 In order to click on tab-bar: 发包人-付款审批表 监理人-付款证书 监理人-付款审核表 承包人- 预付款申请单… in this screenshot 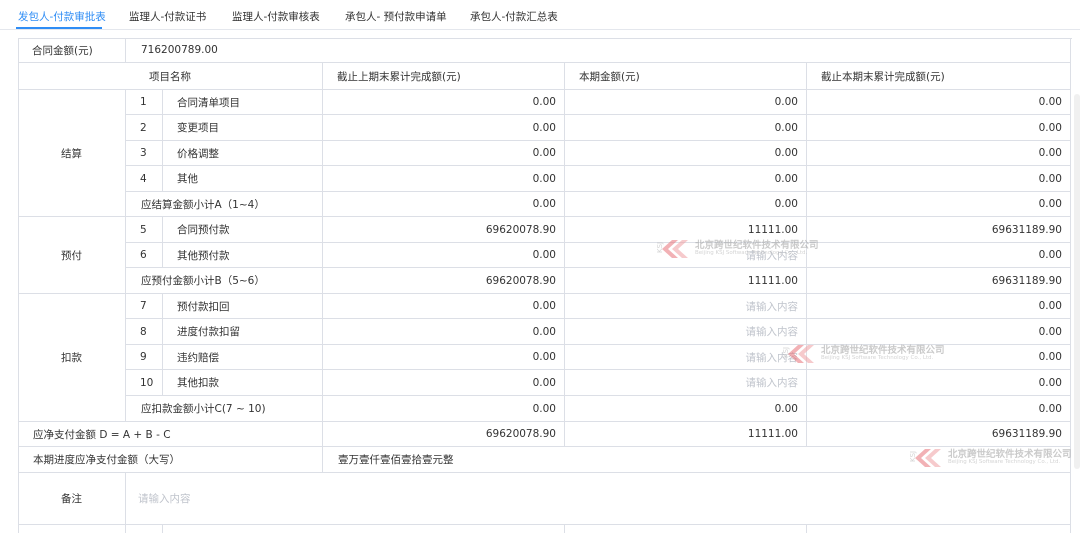, I will do `click(540, 15)`.